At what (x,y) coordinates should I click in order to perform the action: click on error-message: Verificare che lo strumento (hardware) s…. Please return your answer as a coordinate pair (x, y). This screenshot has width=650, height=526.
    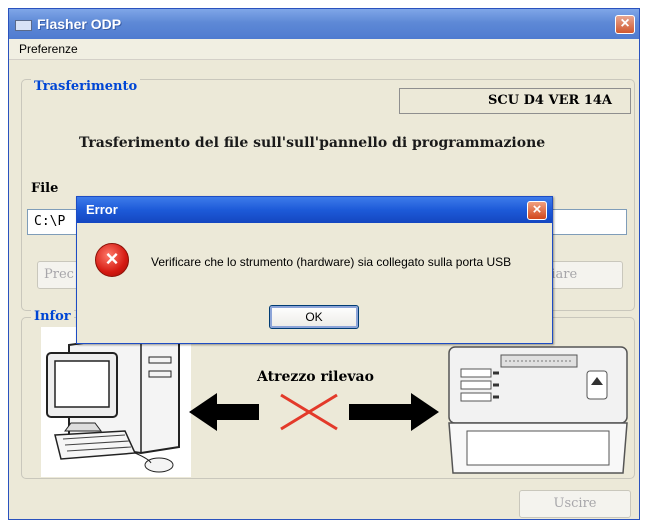
    Looking at the image, I should click on (331, 262).